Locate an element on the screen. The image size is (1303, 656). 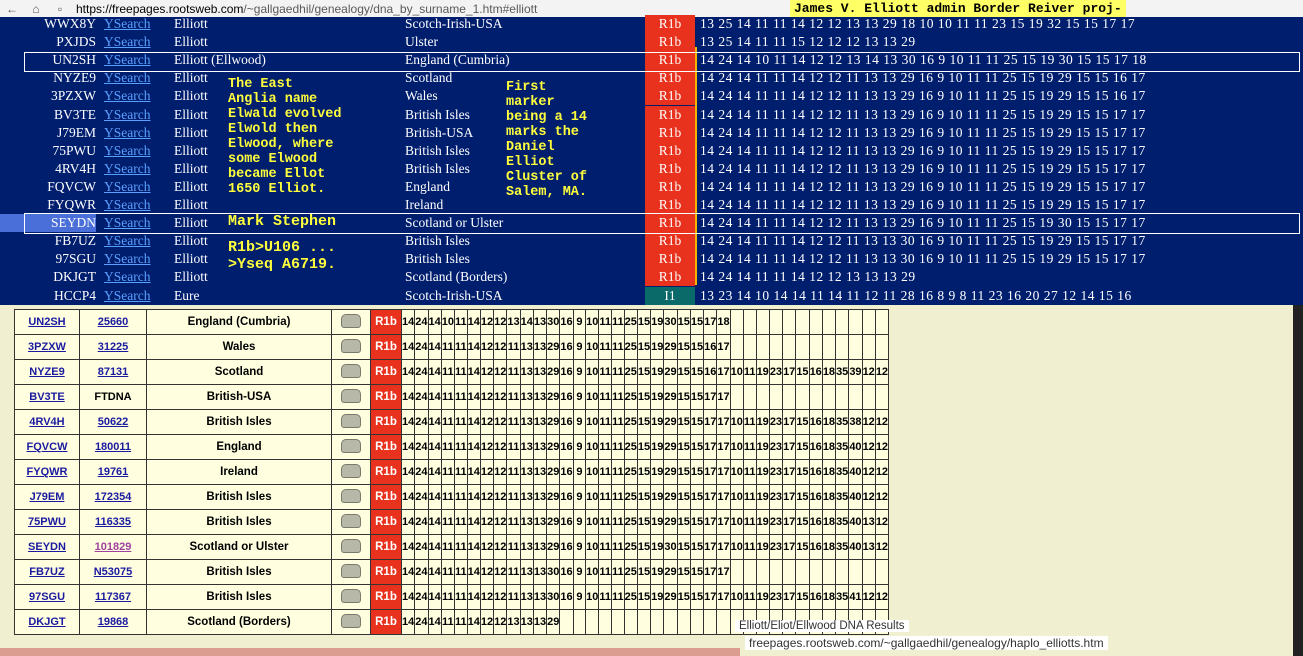
marker-value: 13 is located at coordinates (526, 547).